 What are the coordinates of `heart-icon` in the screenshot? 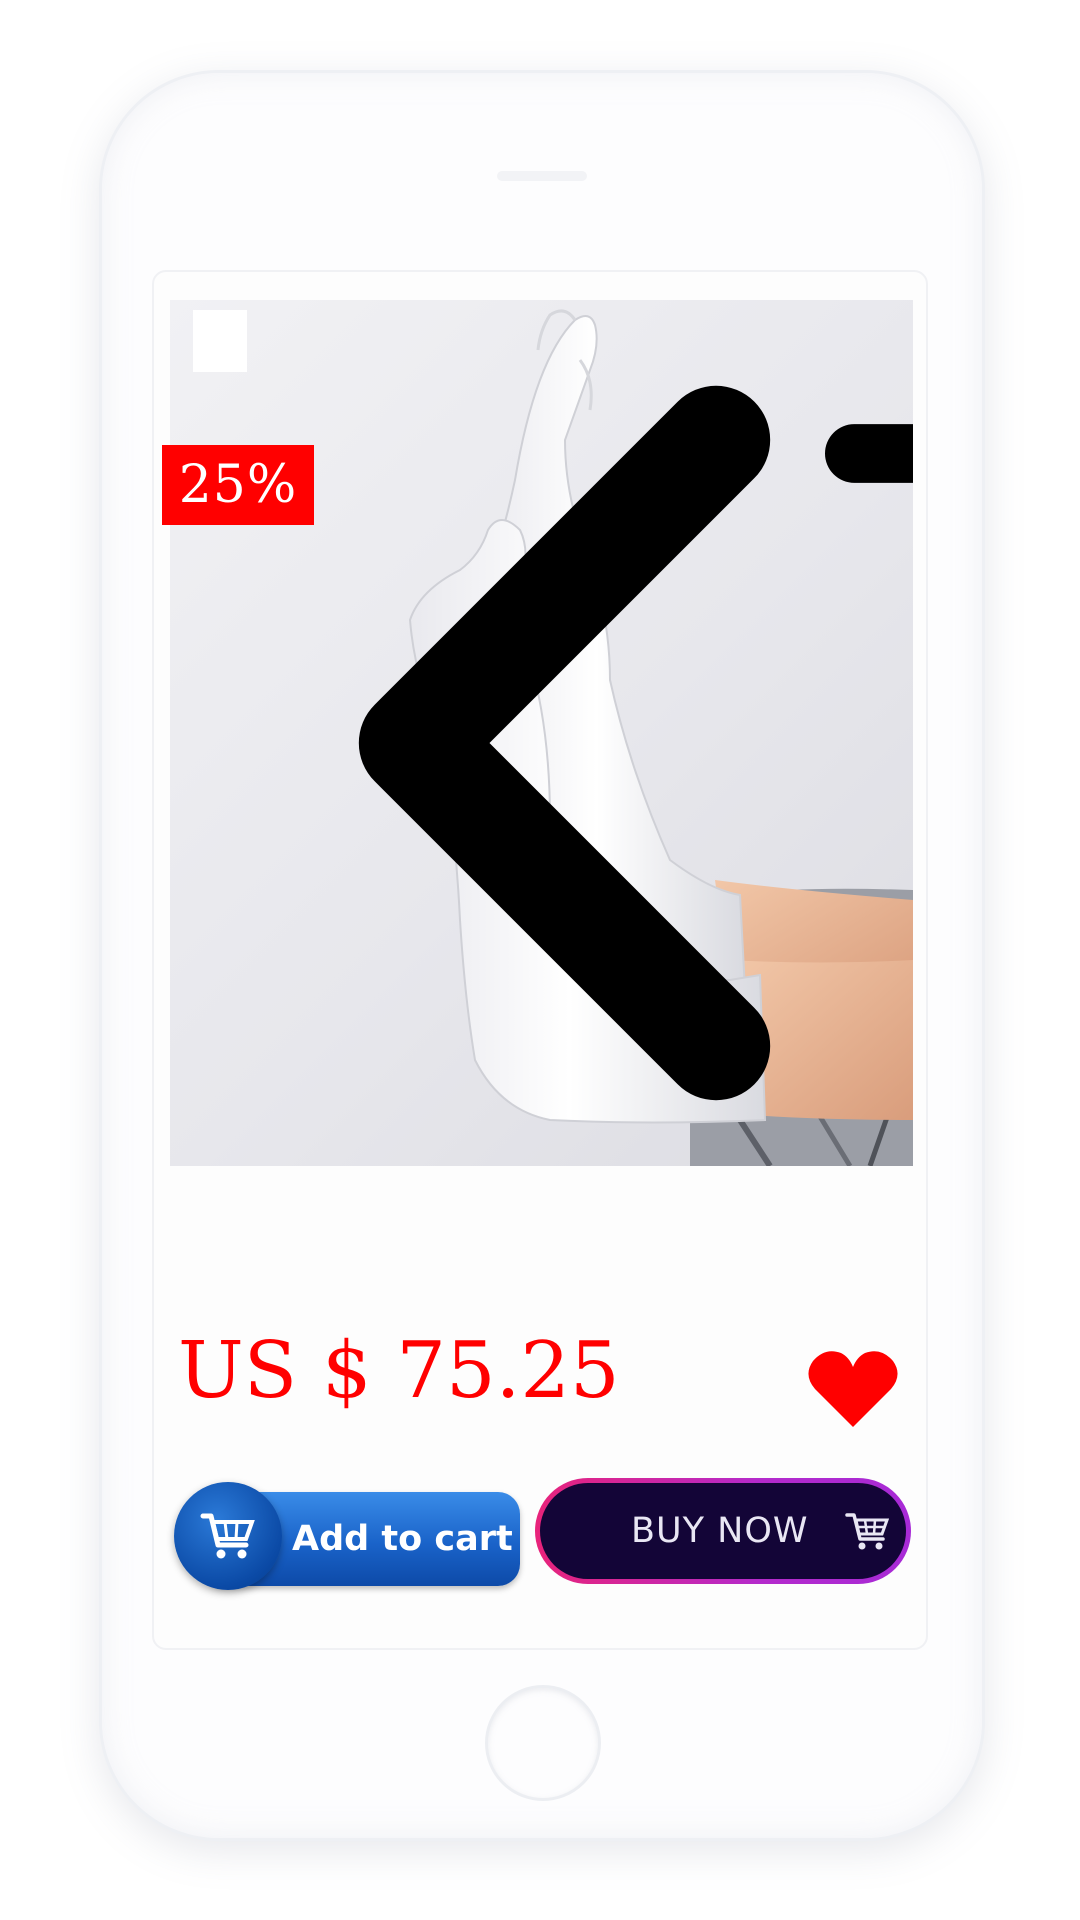 It's located at (853, 1389).